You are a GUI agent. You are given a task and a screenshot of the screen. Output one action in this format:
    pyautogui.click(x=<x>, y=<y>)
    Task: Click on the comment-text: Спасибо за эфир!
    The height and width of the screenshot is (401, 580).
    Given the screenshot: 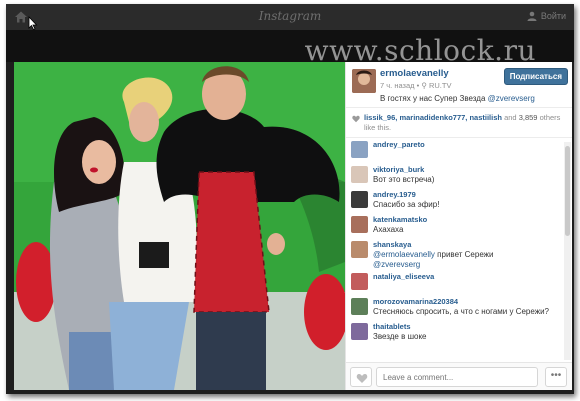 What is the action you would take?
    pyautogui.click(x=406, y=204)
    